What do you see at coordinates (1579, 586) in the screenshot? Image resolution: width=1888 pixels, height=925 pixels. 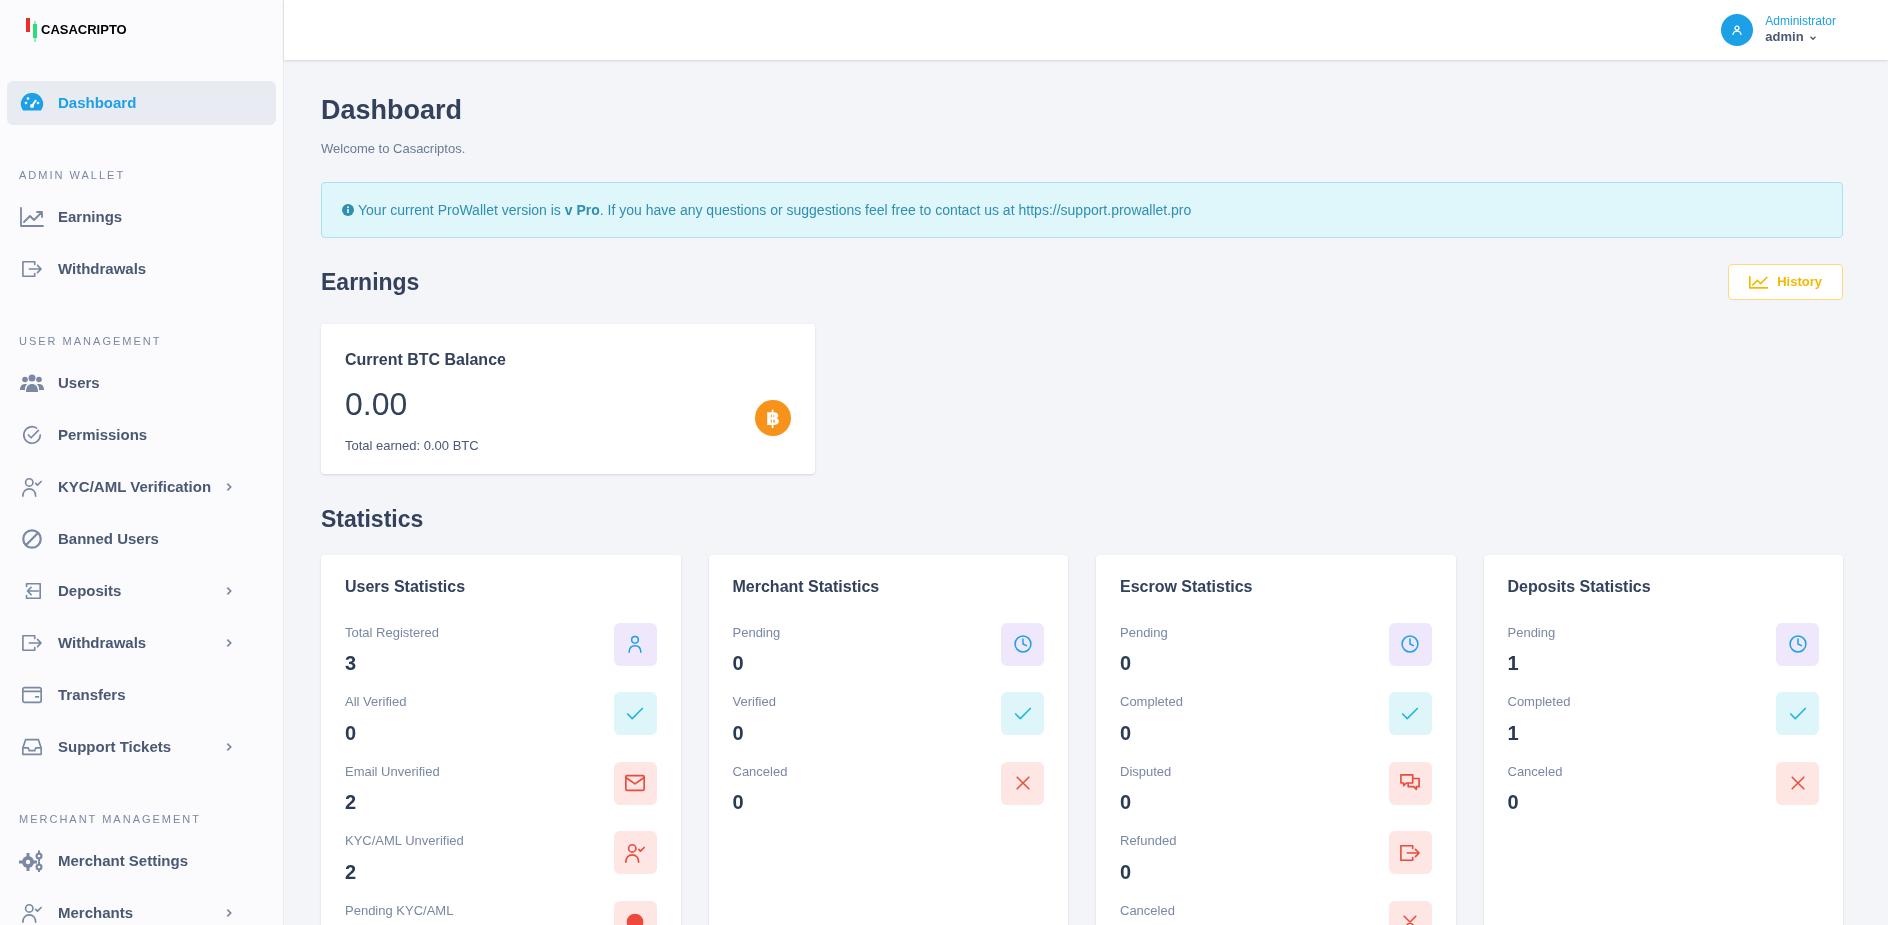 I see `card-title: Deposits Statistics` at bounding box center [1579, 586].